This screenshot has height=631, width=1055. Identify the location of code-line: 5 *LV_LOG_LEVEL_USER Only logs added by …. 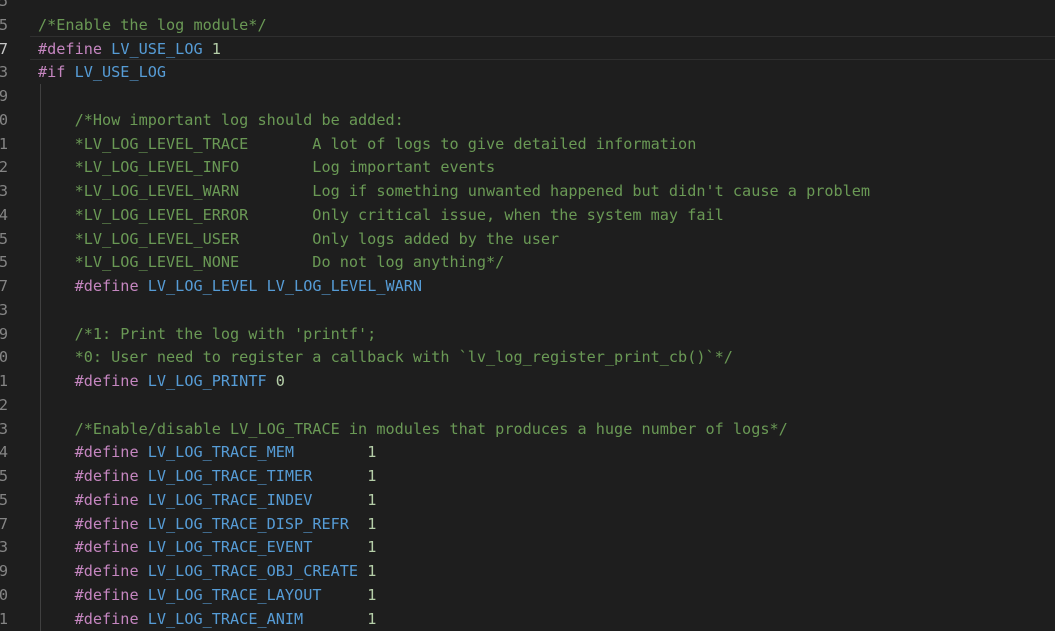
(527, 239).